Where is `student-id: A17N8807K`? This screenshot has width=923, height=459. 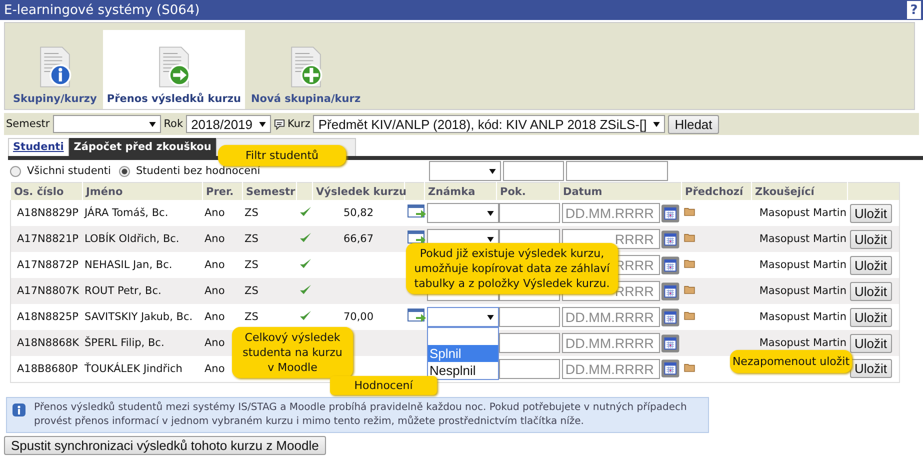
student-id: A17N8807K is located at coordinates (48, 291).